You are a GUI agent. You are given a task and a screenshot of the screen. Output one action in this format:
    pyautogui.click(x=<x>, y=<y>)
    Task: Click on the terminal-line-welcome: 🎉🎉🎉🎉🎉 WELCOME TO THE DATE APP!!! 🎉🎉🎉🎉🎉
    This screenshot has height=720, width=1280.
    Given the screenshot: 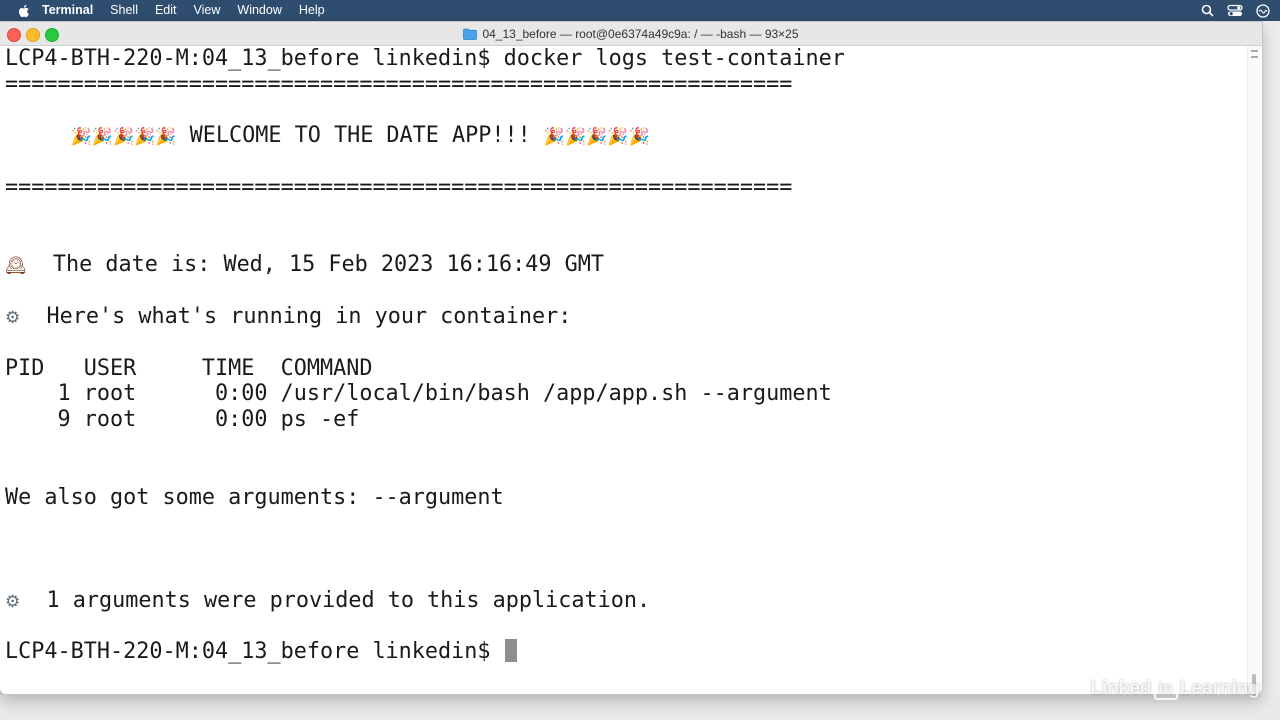 What is the action you would take?
    pyautogui.click(x=626, y=136)
    